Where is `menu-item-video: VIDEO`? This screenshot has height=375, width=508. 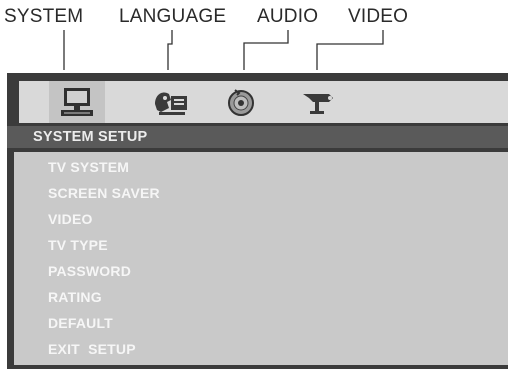 menu-item-video: VIDEO is located at coordinates (70, 219).